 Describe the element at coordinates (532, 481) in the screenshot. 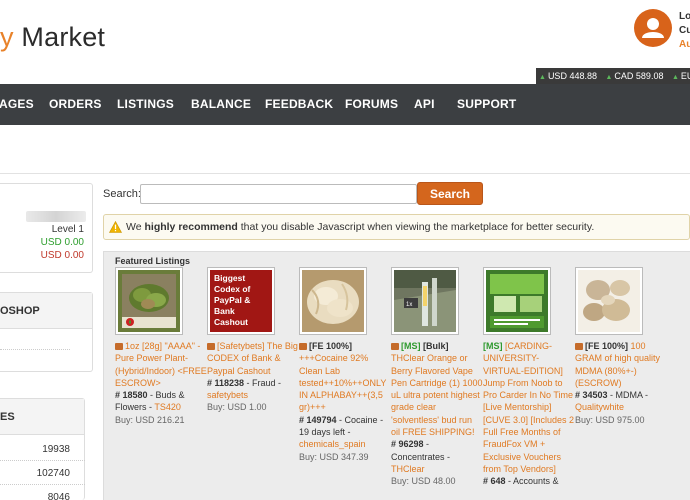

I see `listing-category: - Accounts &` at that location.